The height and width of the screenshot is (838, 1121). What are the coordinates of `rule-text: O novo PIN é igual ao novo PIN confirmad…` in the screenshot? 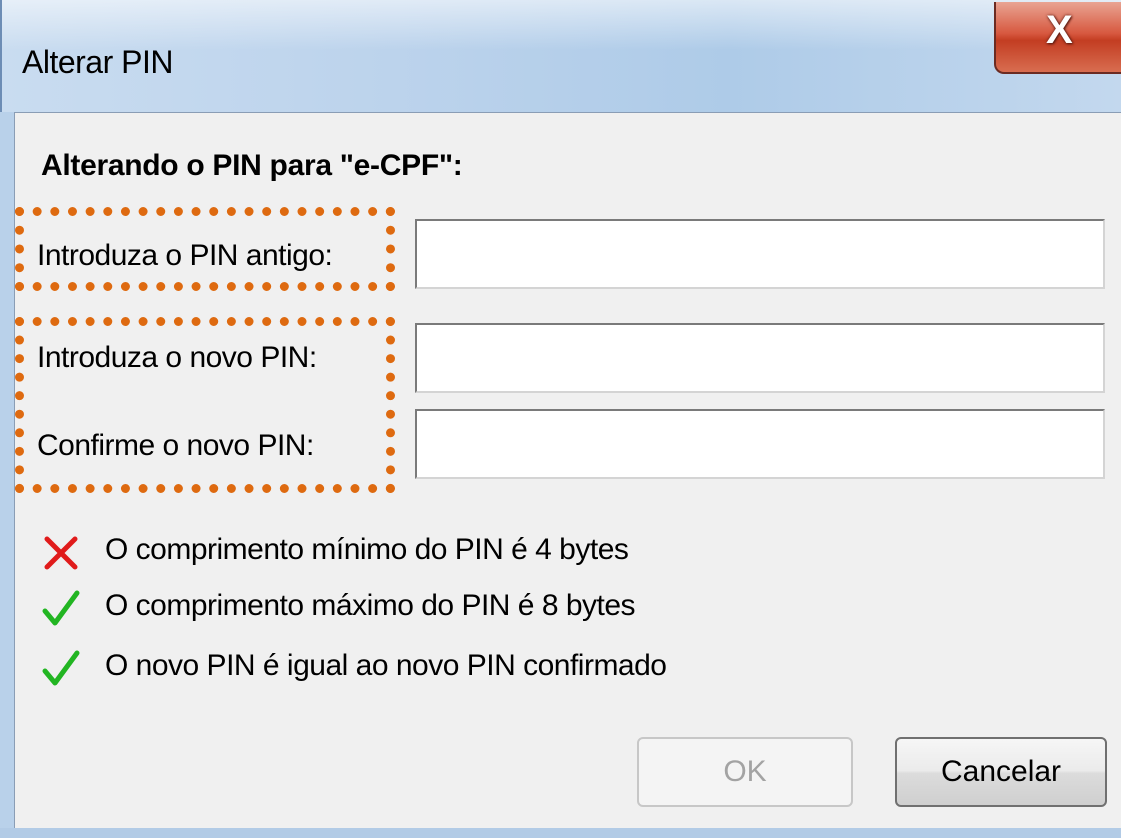 It's located at (386, 665).